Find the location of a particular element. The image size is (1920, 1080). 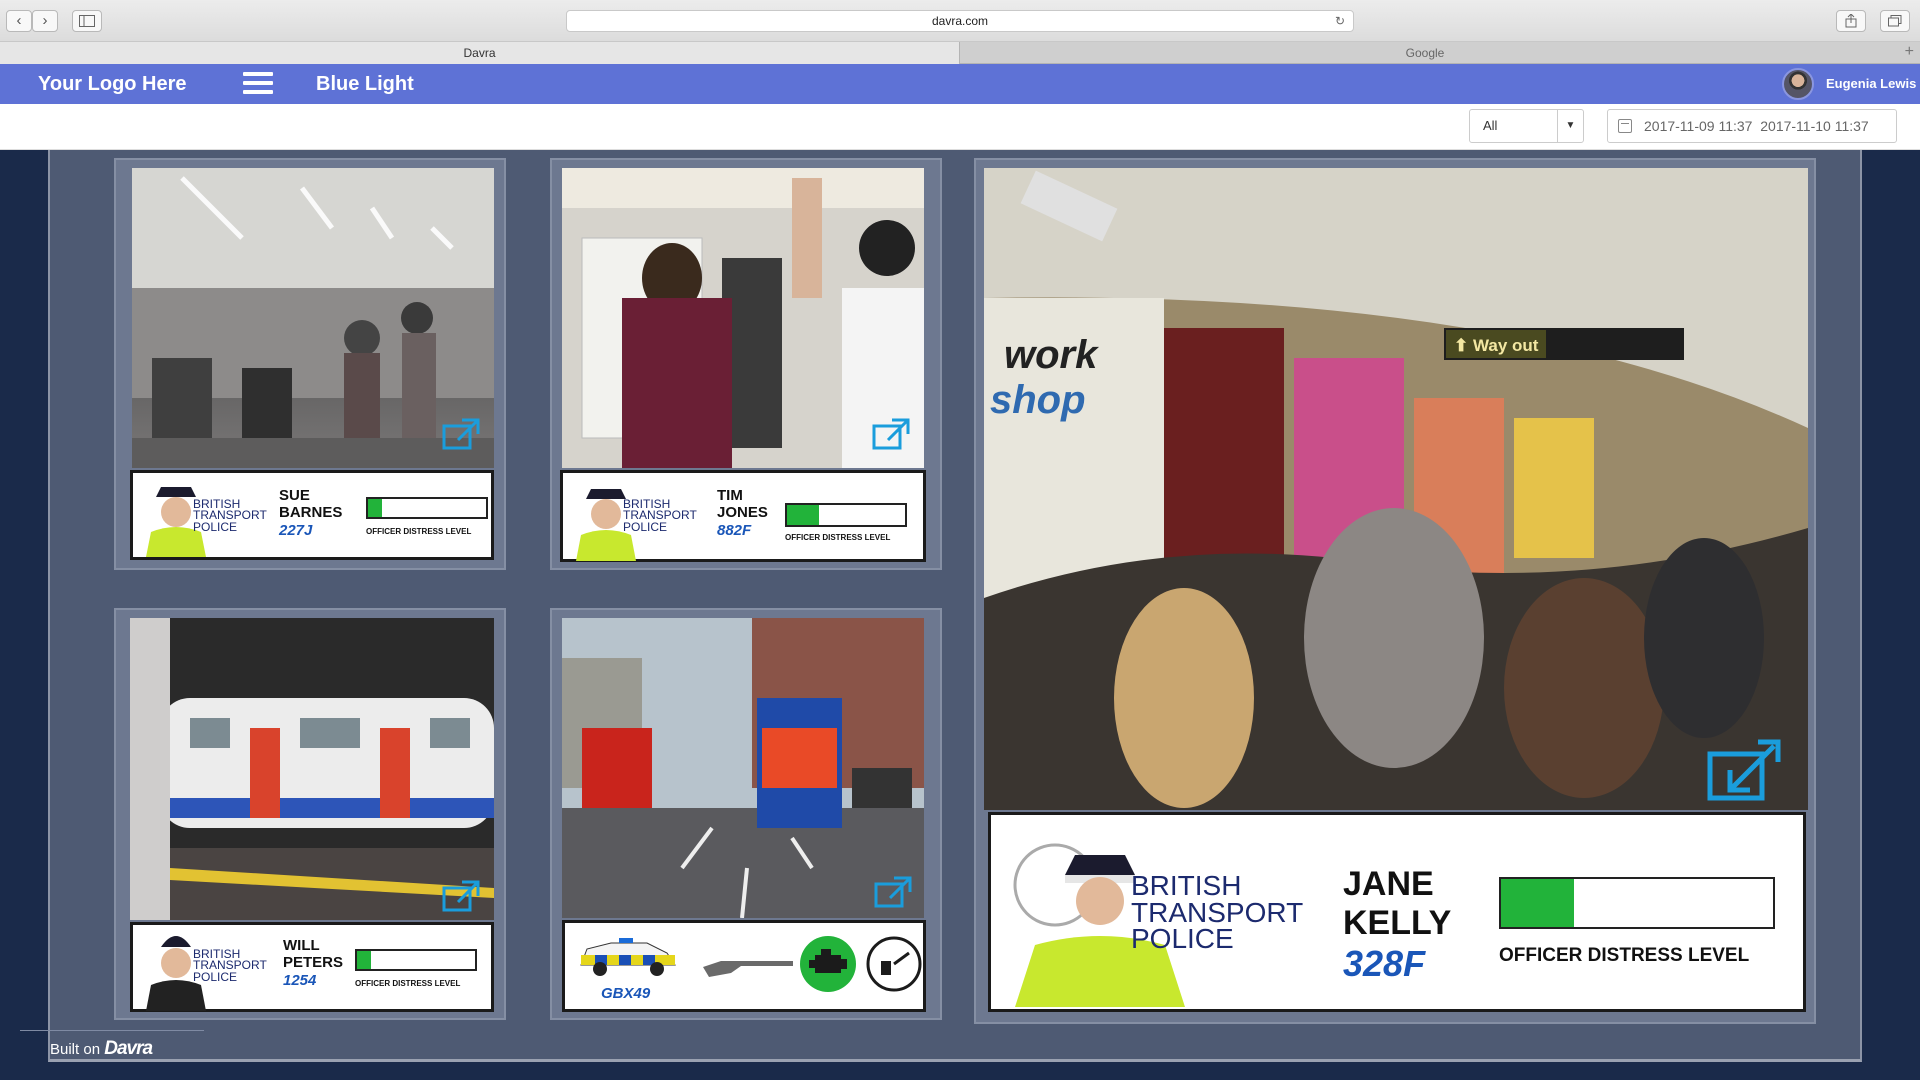

tabs-icon is located at coordinates (1895, 21).